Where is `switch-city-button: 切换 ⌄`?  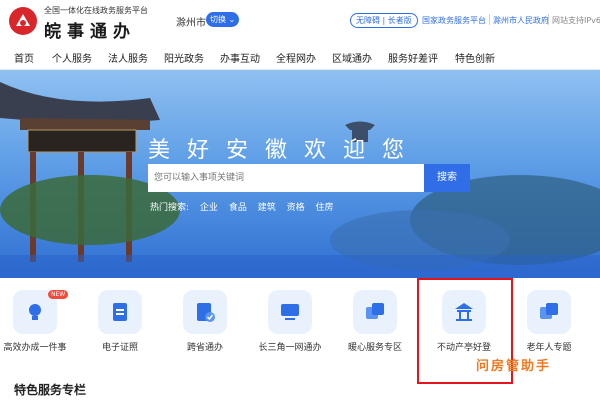
switch-city-button: 切换 ⌄ is located at coordinates (223, 19).